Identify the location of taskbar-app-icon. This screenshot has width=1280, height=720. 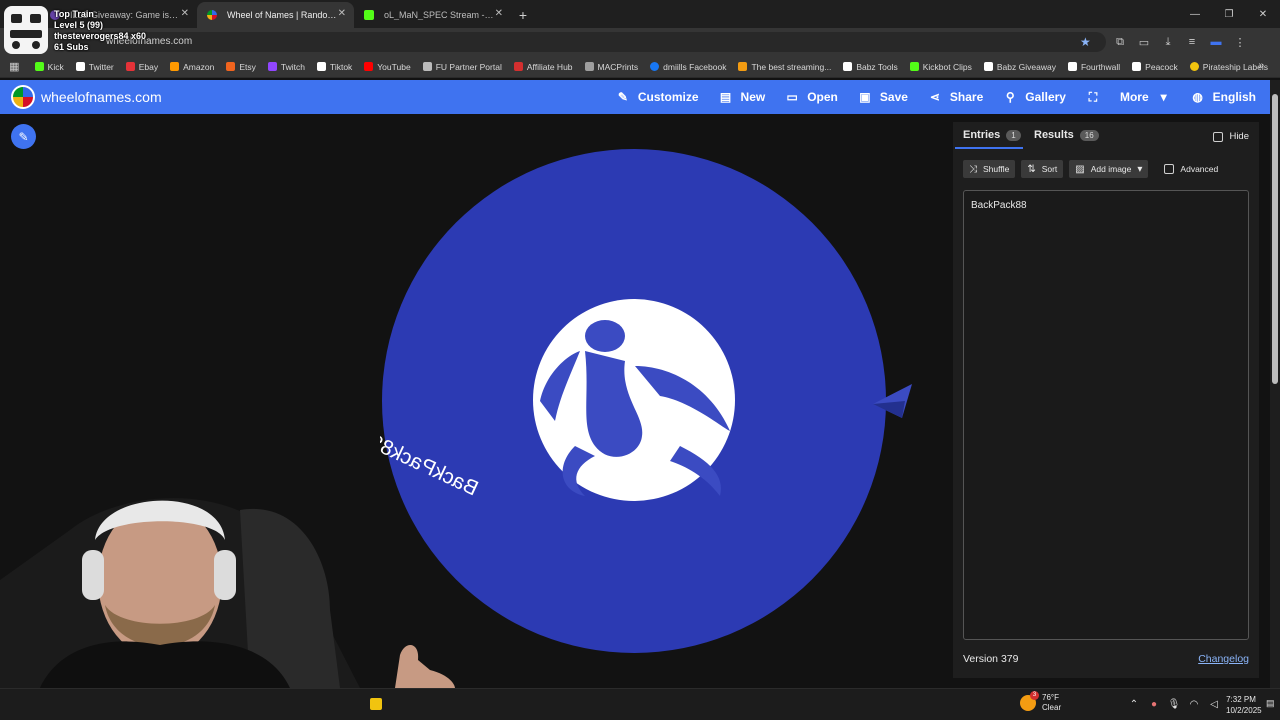
(376, 704).